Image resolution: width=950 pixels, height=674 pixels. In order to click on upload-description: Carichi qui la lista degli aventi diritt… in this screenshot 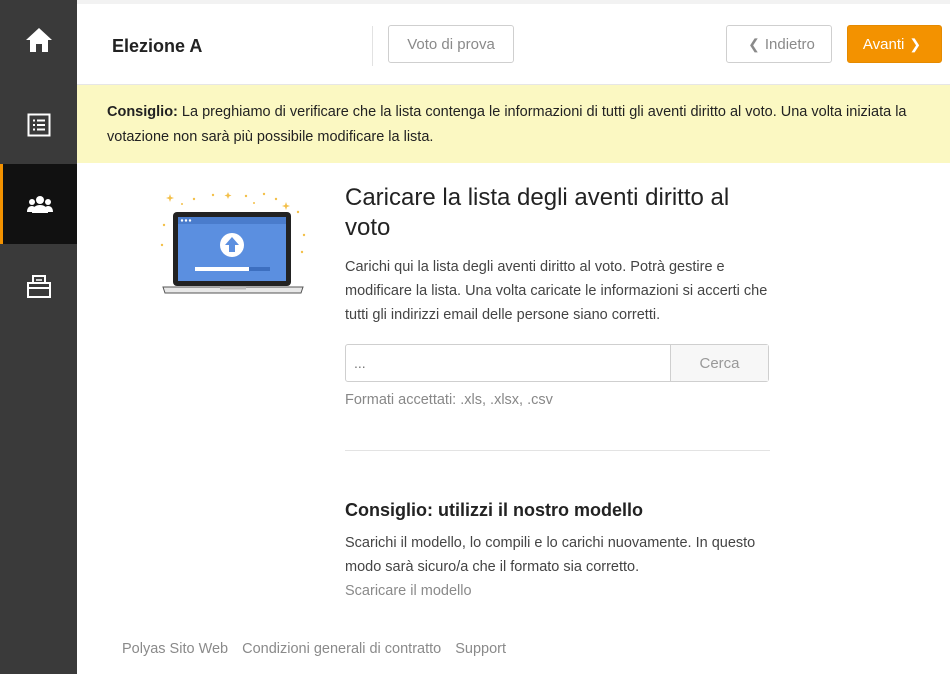, I will do `click(556, 291)`.